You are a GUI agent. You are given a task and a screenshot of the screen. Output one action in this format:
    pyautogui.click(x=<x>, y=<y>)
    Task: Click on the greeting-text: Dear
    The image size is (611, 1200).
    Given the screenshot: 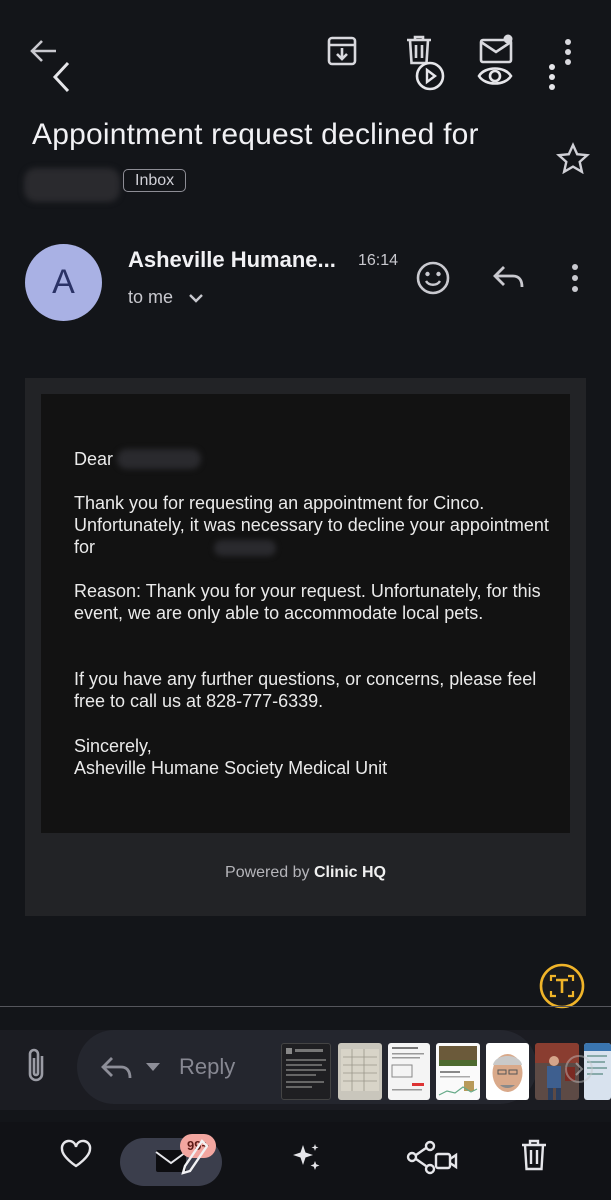 What is the action you would take?
    pyautogui.click(x=94, y=459)
    